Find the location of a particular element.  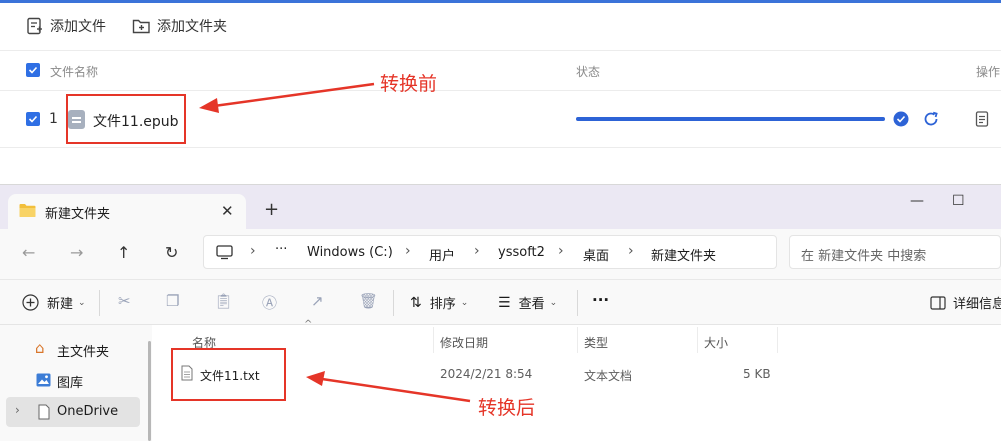

select-all-checkbox is located at coordinates (33, 70).